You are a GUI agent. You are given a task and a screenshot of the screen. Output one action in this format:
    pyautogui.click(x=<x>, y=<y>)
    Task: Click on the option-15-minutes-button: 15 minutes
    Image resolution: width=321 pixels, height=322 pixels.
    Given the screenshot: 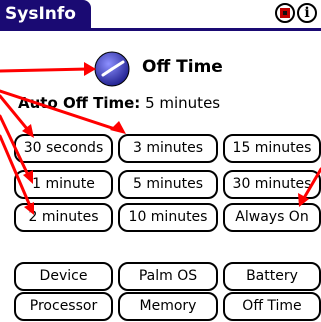 What is the action you would take?
    pyautogui.click(x=272, y=148)
    